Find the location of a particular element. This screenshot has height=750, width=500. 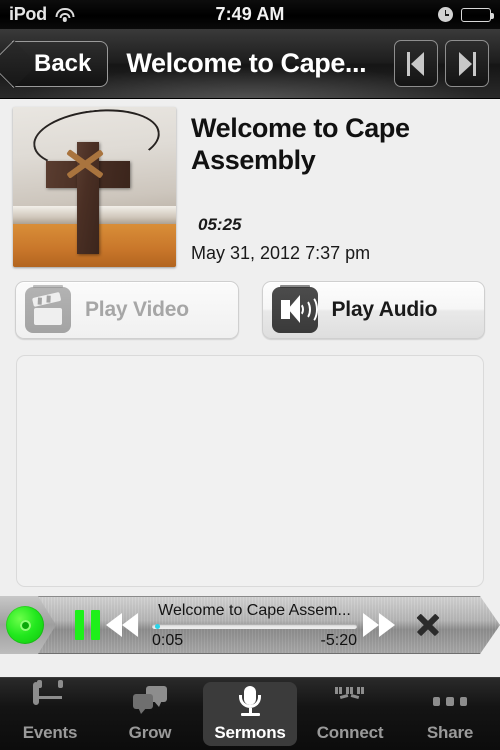

sermon-date: May 31, 2012 7:37 pm is located at coordinates (281, 253).